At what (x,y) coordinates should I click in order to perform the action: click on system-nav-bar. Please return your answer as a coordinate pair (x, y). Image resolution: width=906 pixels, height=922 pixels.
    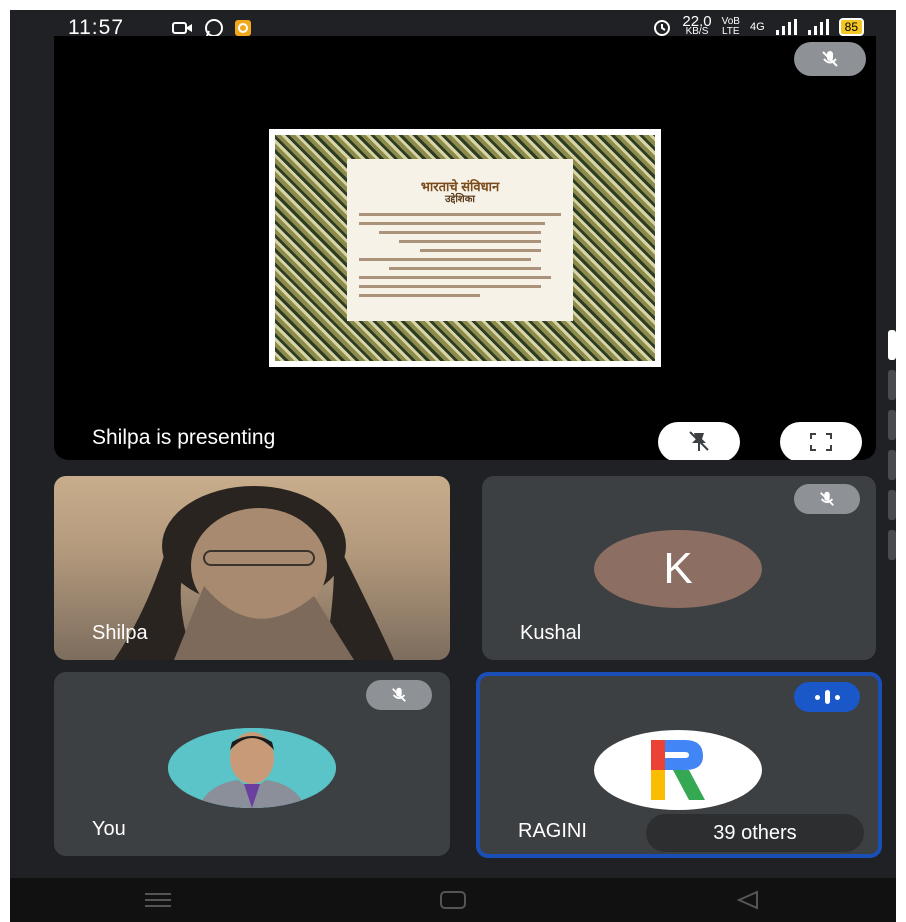
    Looking at the image, I should click on (453, 900).